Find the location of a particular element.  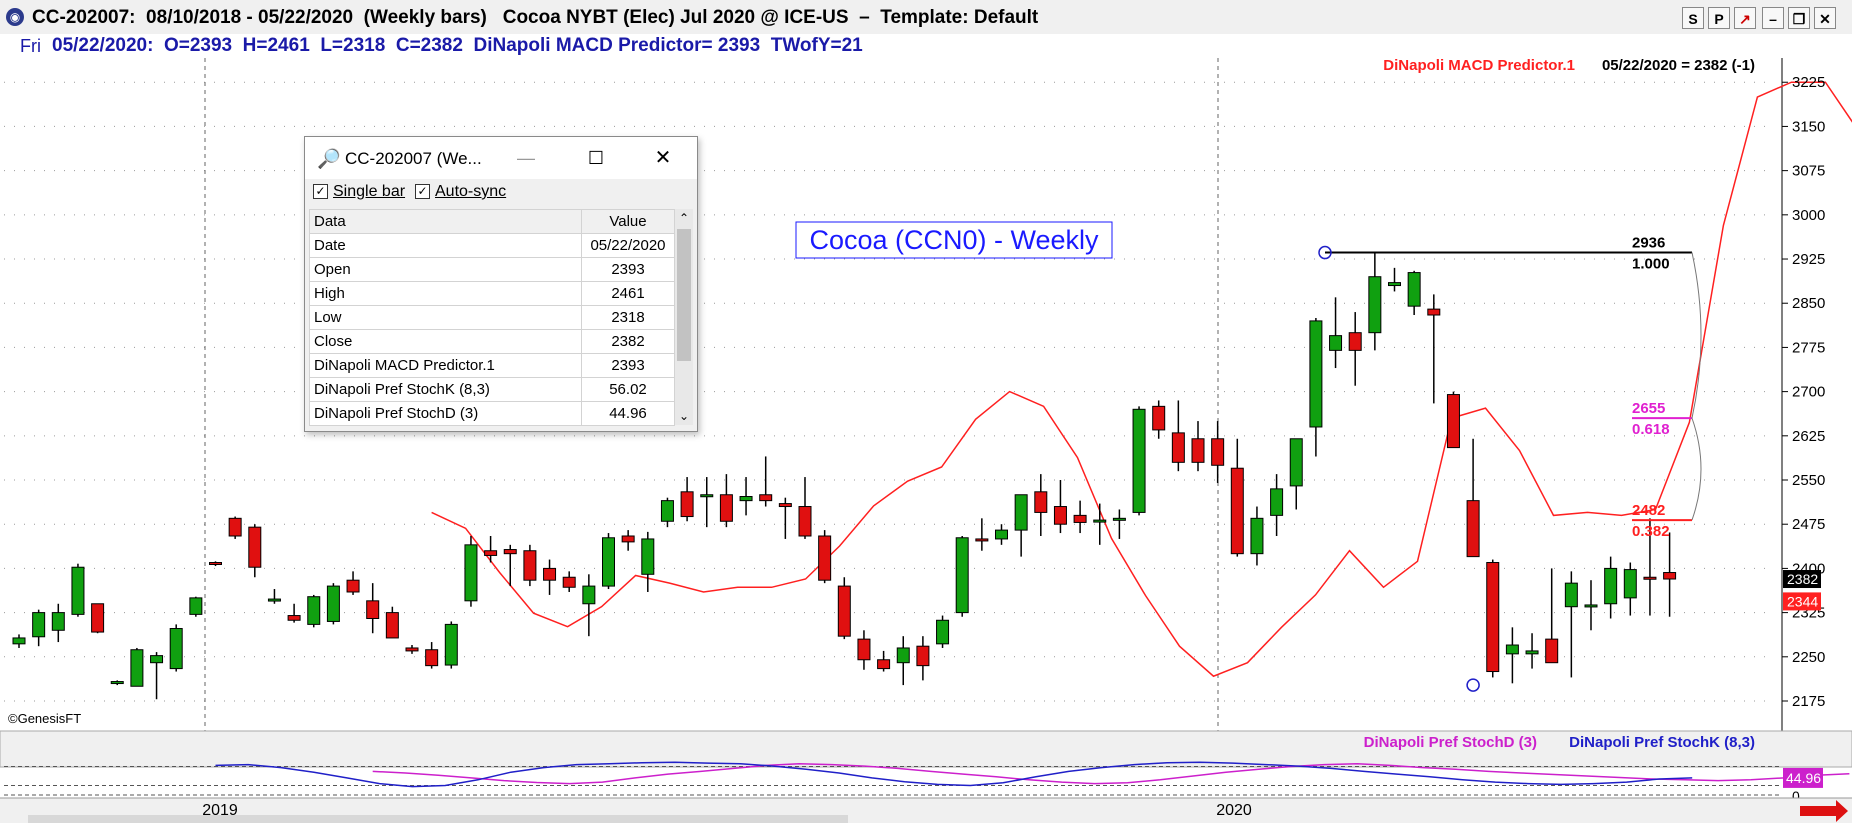

scroll-up-icon: ⌃ is located at coordinates (684, 218).